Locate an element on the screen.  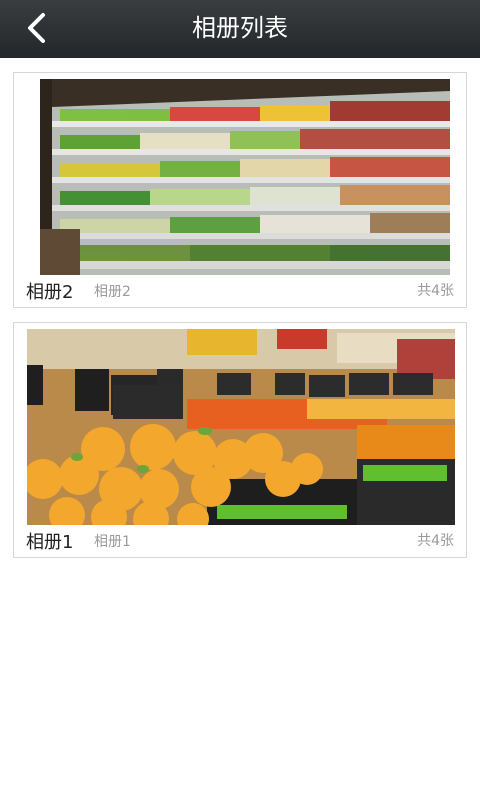
album-subtitle: 相册2 is located at coordinates (112, 292).